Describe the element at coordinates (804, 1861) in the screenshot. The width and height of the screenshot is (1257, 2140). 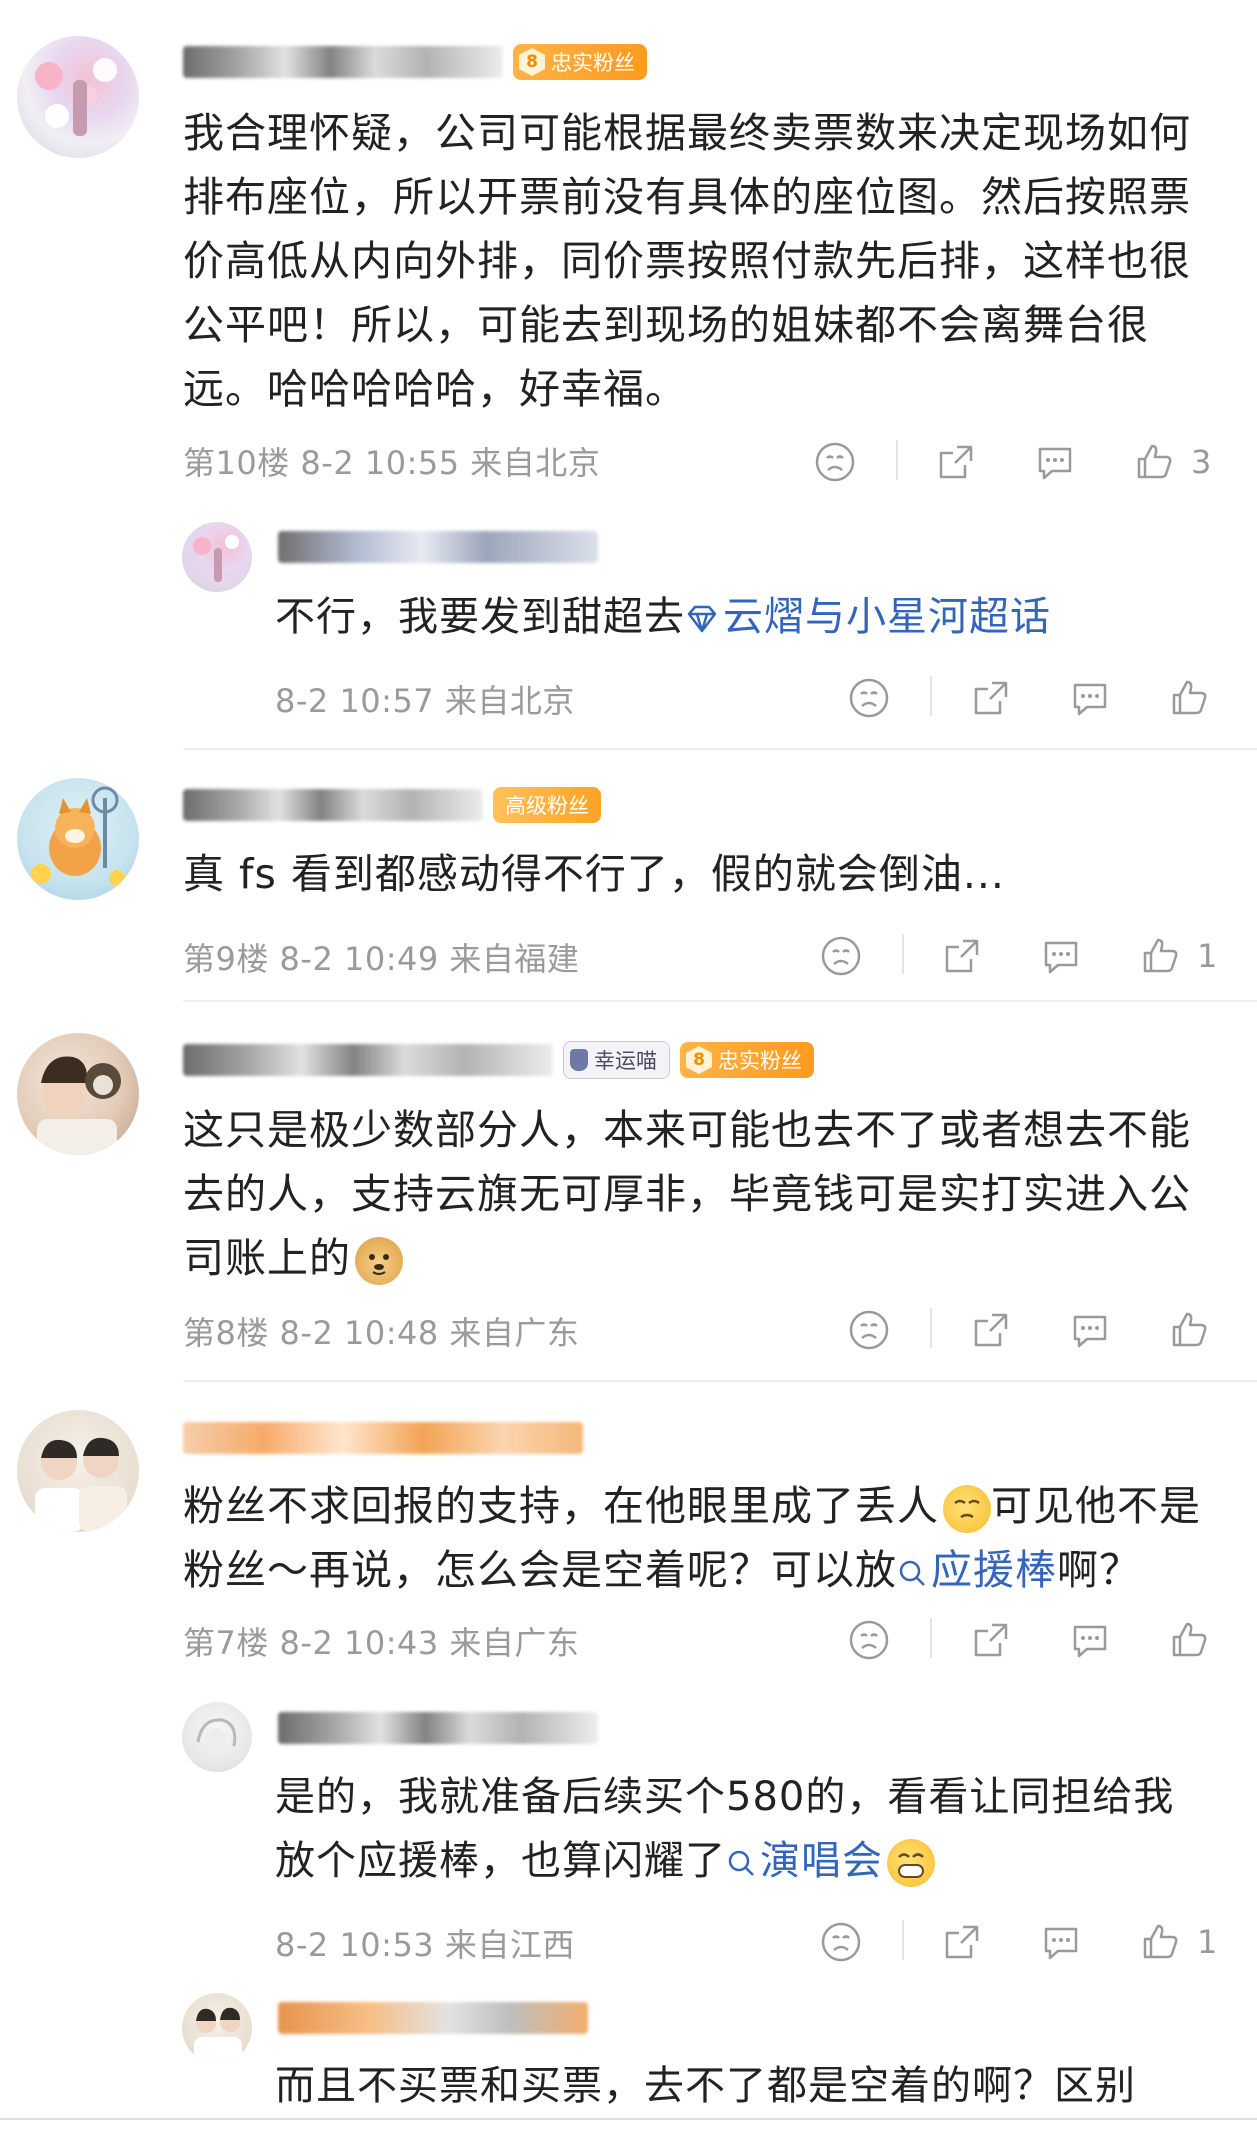
I see `search-link: 演唱会` at that location.